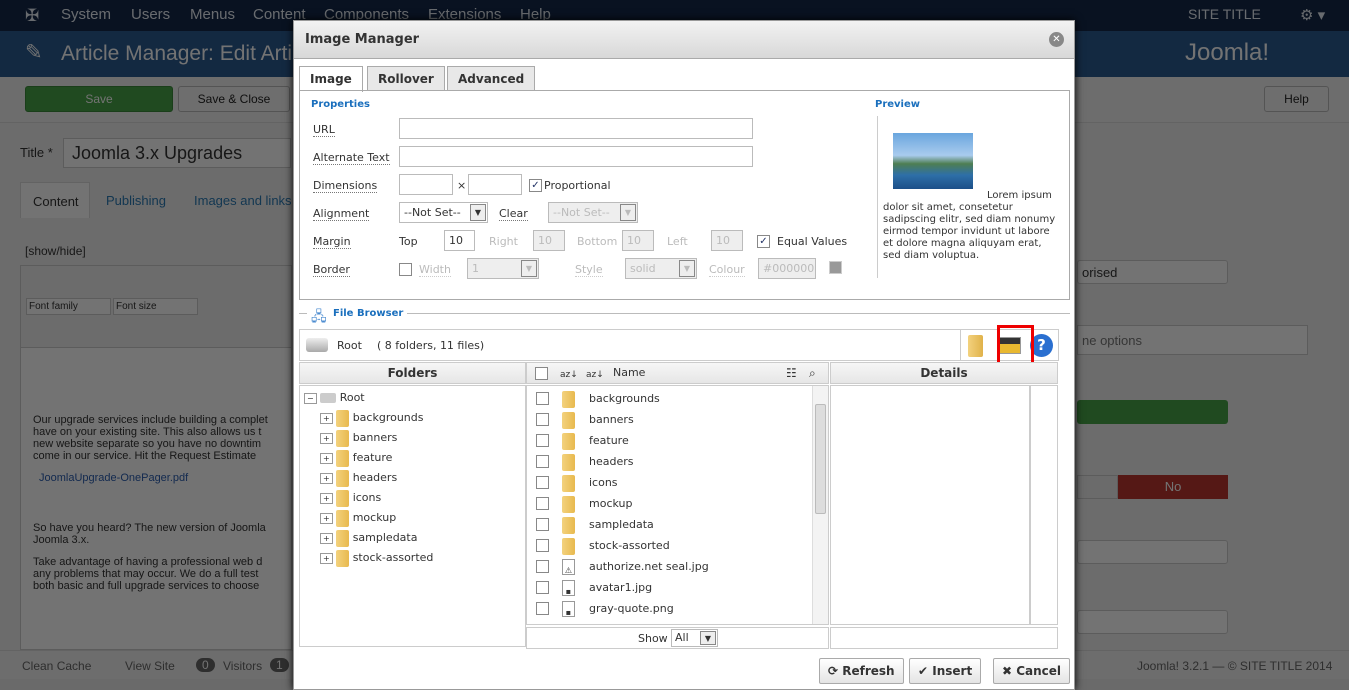 This screenshot has width=1349, height=690. What do you see at coordinates (412, 417) in the screenshot?
I see `tree-folder: + backgrounds` at bounding box center [412, 417].